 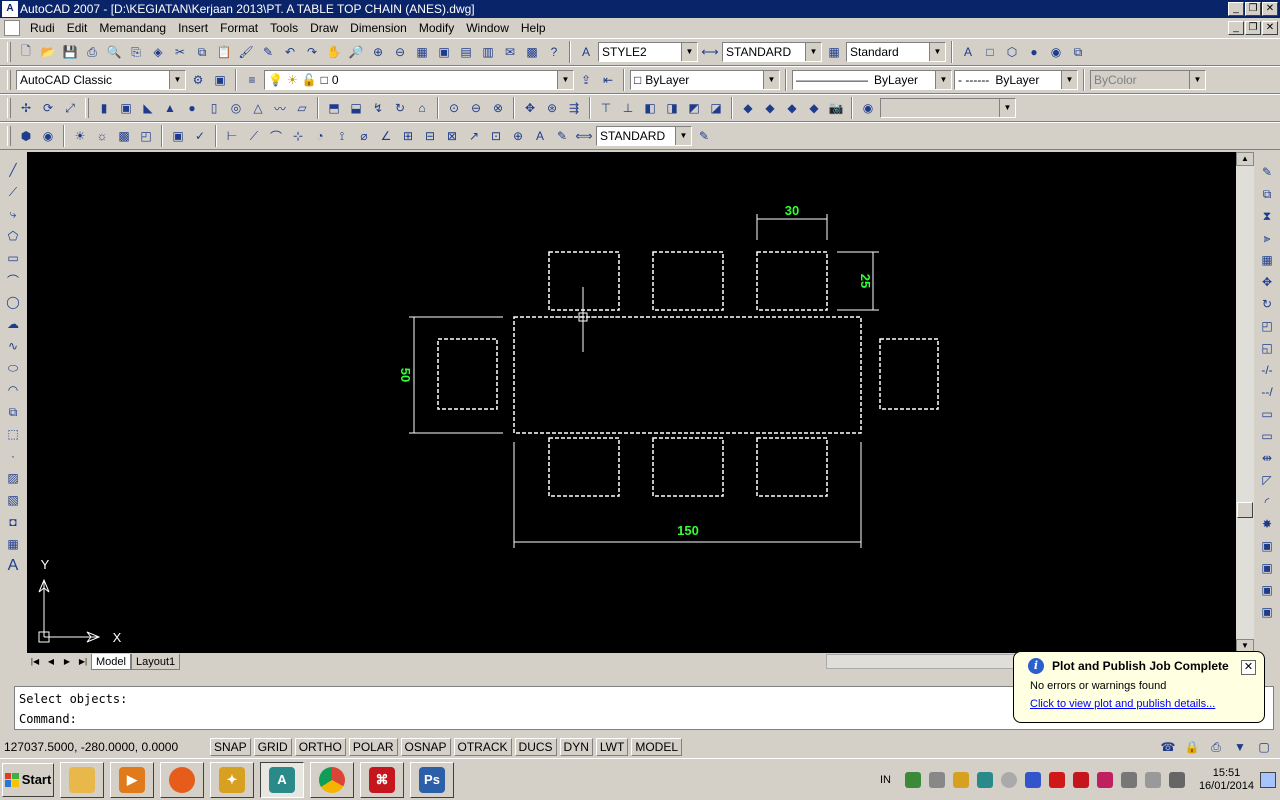 I want to click on nw-iso-icon: ◆, so click(x=814, y=108).